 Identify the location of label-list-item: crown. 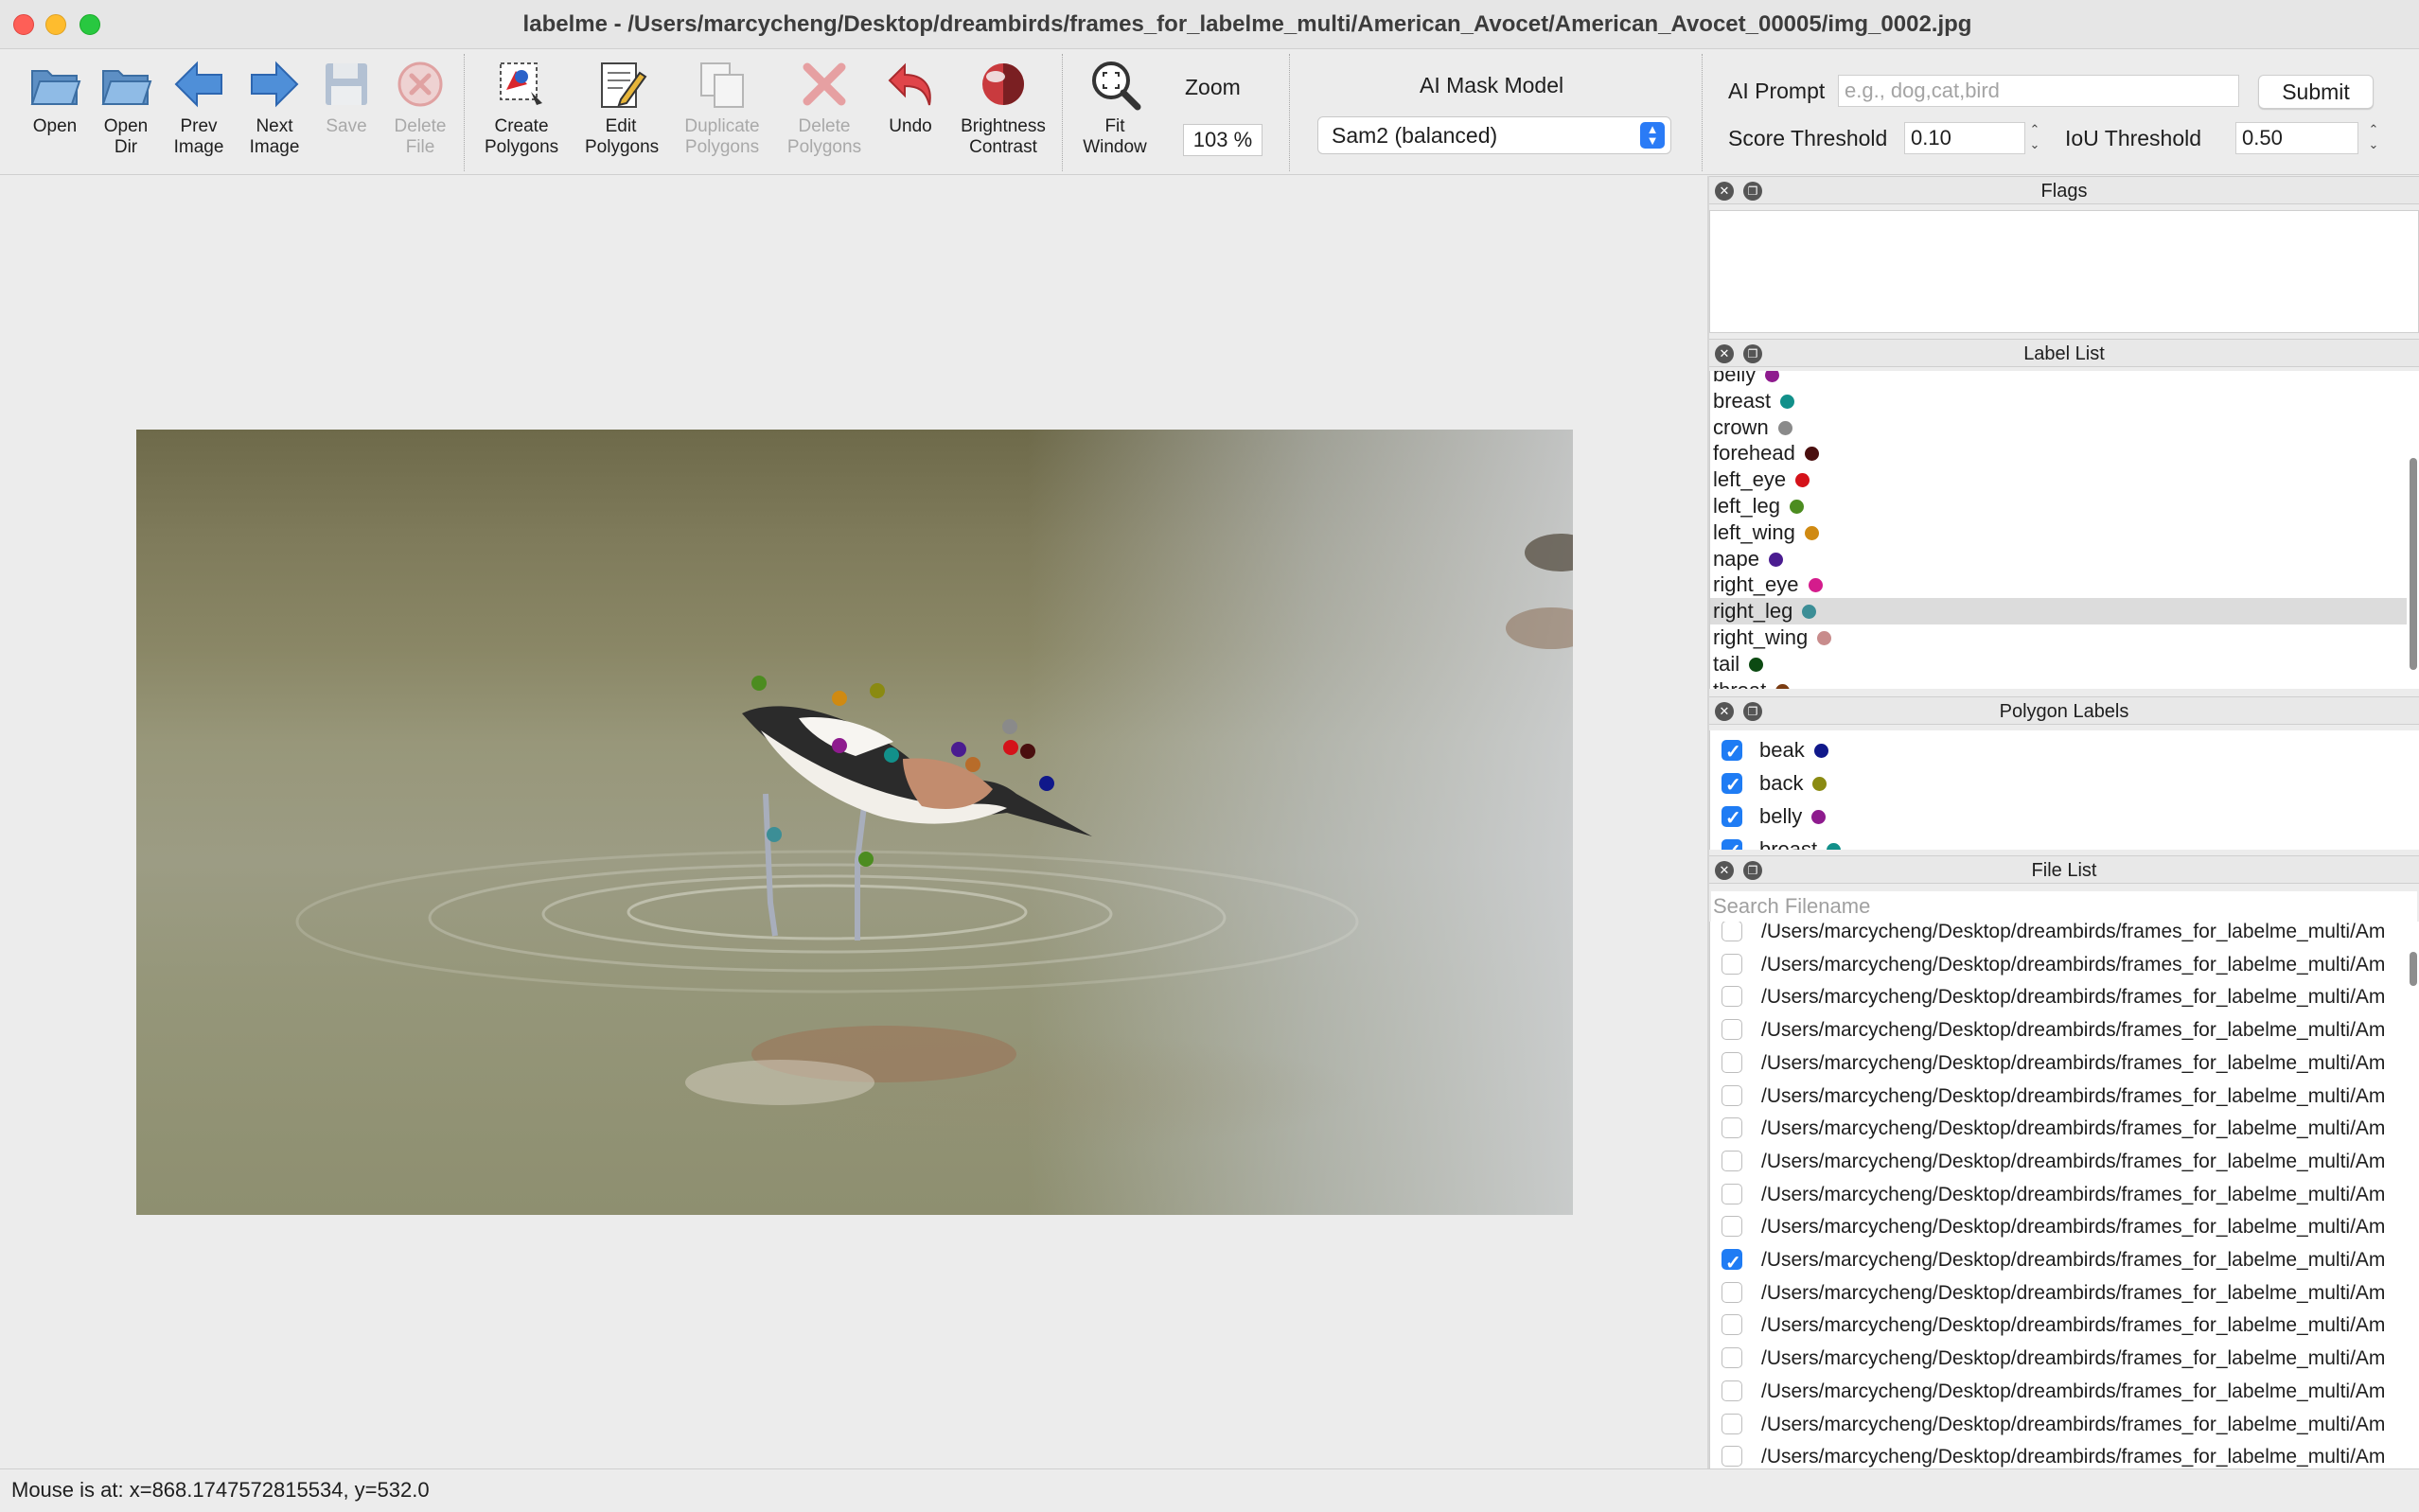
(2058, 427).